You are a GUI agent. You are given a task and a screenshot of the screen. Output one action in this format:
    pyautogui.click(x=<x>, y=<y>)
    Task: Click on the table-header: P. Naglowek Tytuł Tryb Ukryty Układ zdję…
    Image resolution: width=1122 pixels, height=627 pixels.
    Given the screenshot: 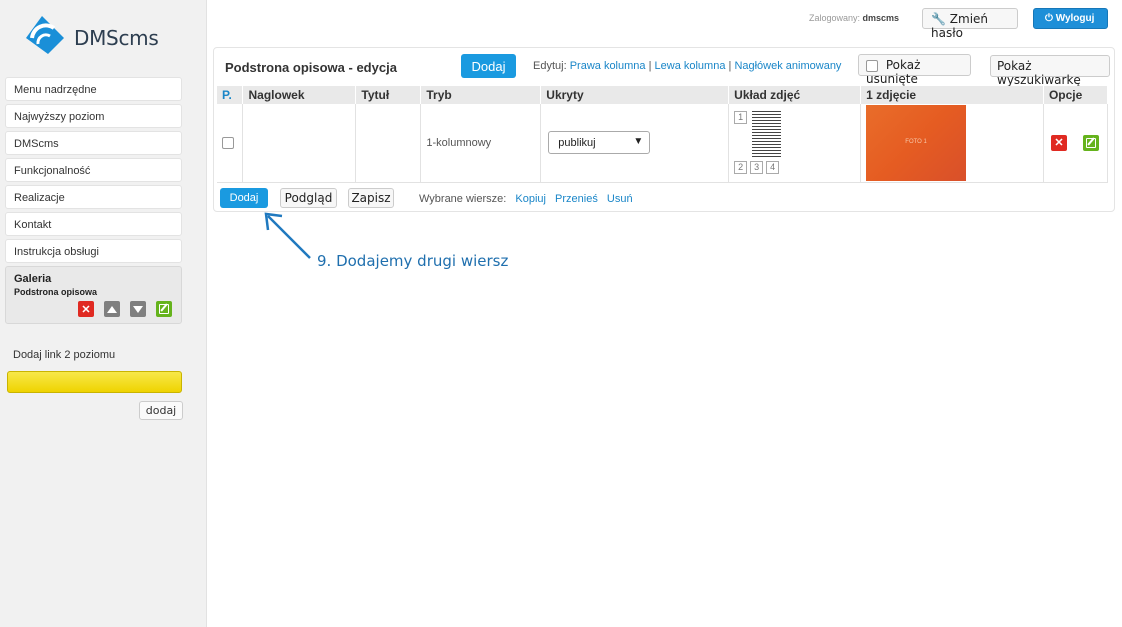 What is the action you would take?
    pyautogui.click(x=663, y=95)
    